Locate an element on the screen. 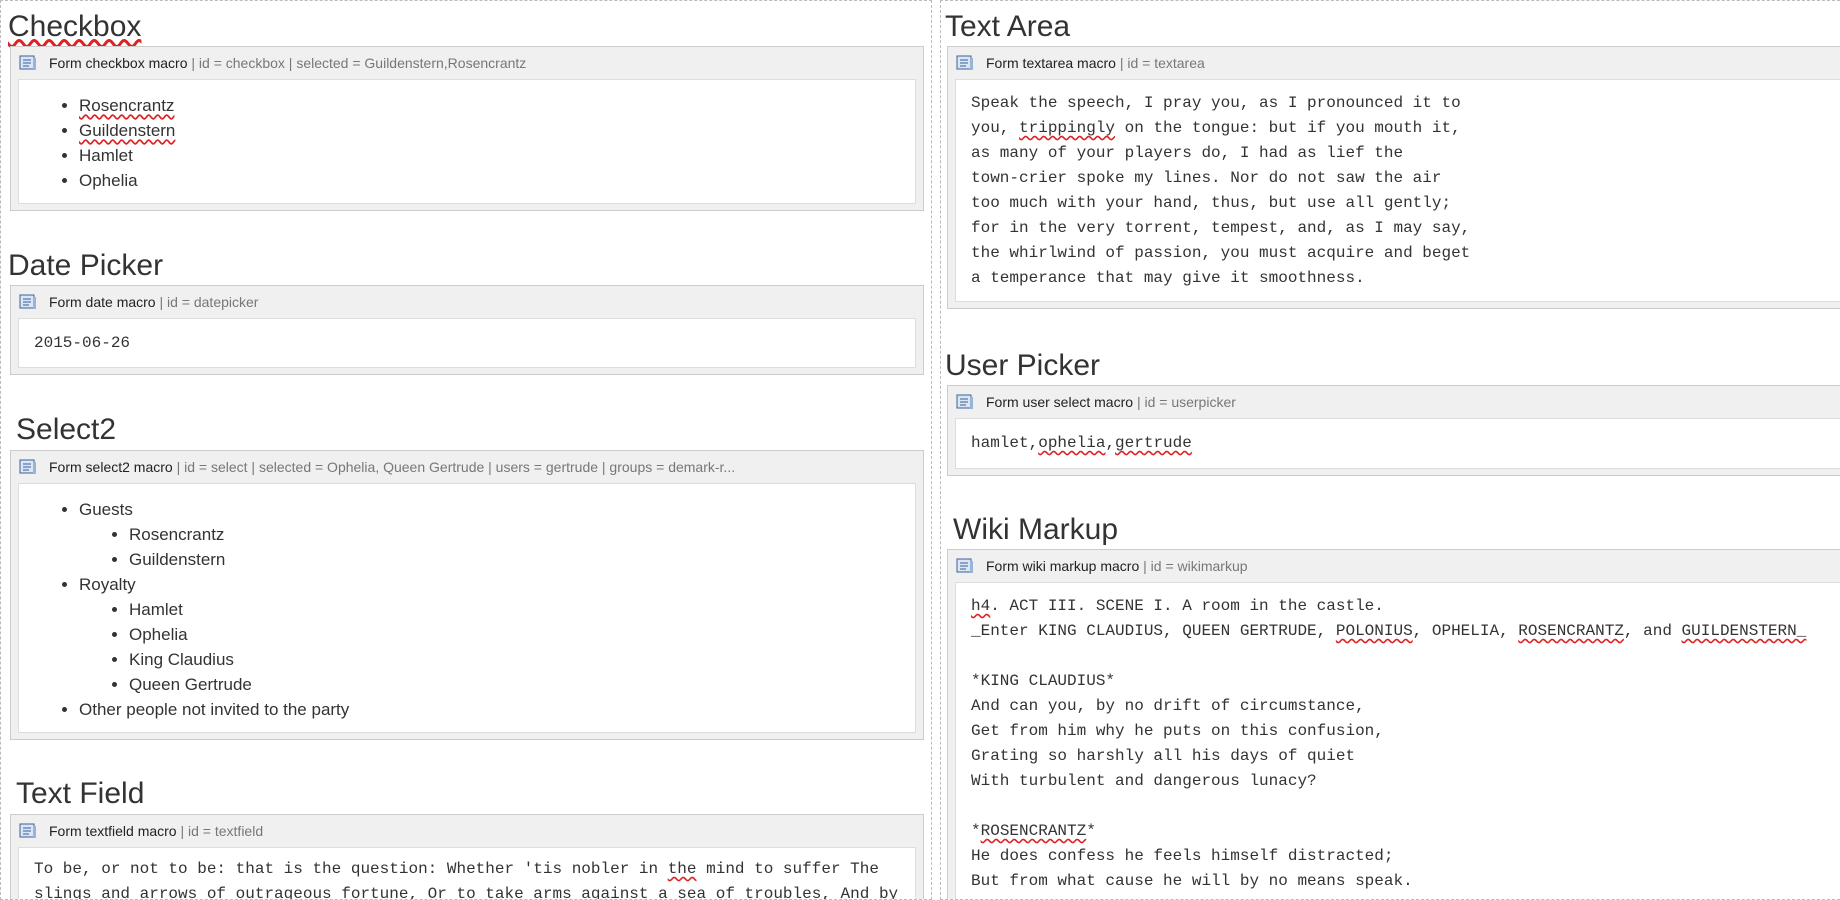 The height and width of the screenshot is (900, 1840). date-value: 2015-06-26 is located at coordinates (467, 343).